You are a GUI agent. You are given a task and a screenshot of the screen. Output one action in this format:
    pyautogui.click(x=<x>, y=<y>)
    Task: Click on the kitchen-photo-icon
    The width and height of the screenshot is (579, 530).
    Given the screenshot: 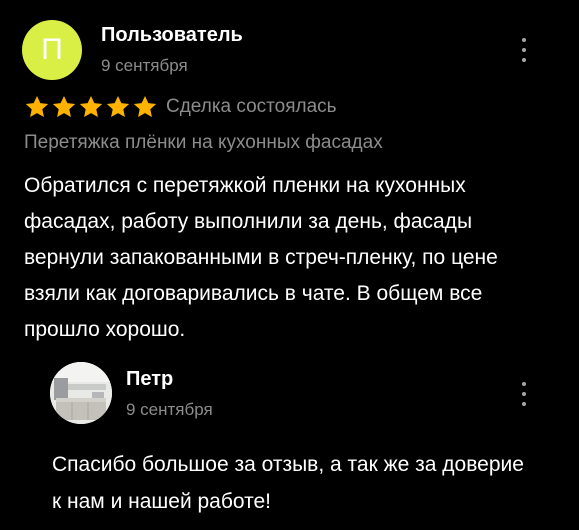 What is the action you would take?
    pyautogui.click(x=81, y=393)
    